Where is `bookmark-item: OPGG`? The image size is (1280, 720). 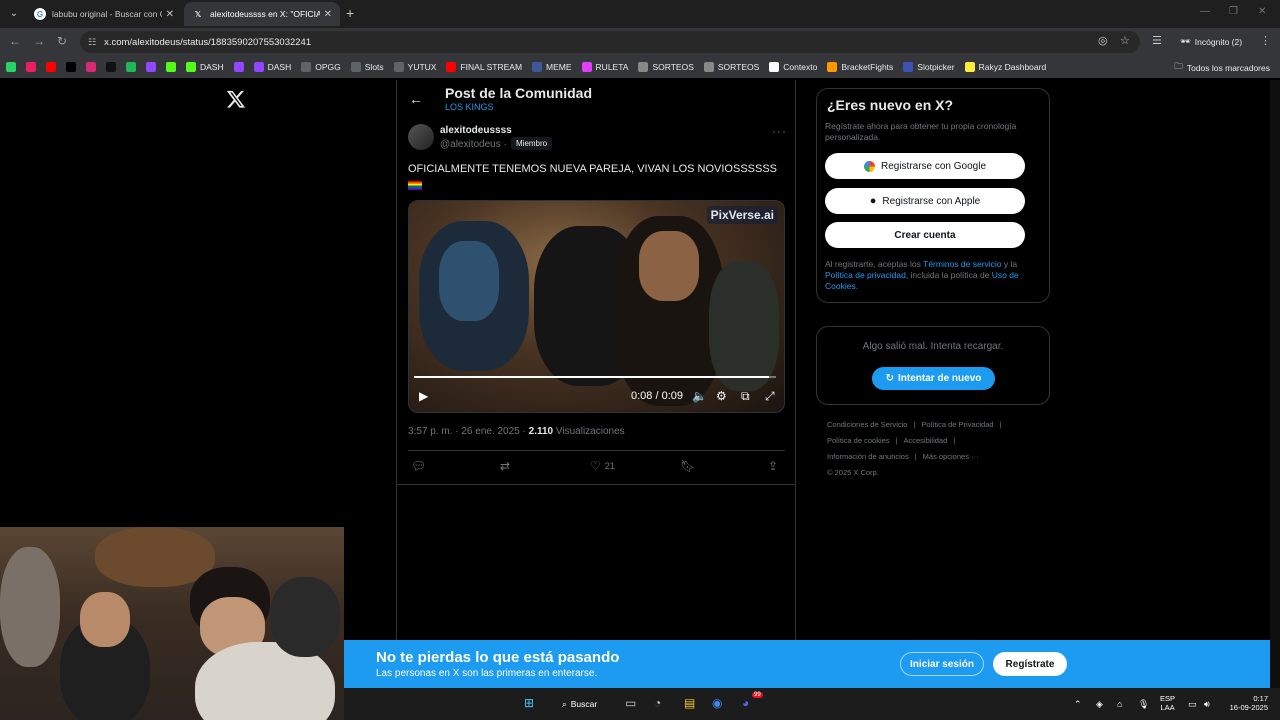 bookmark-item: OPGG is located at coordinates (321, 67).